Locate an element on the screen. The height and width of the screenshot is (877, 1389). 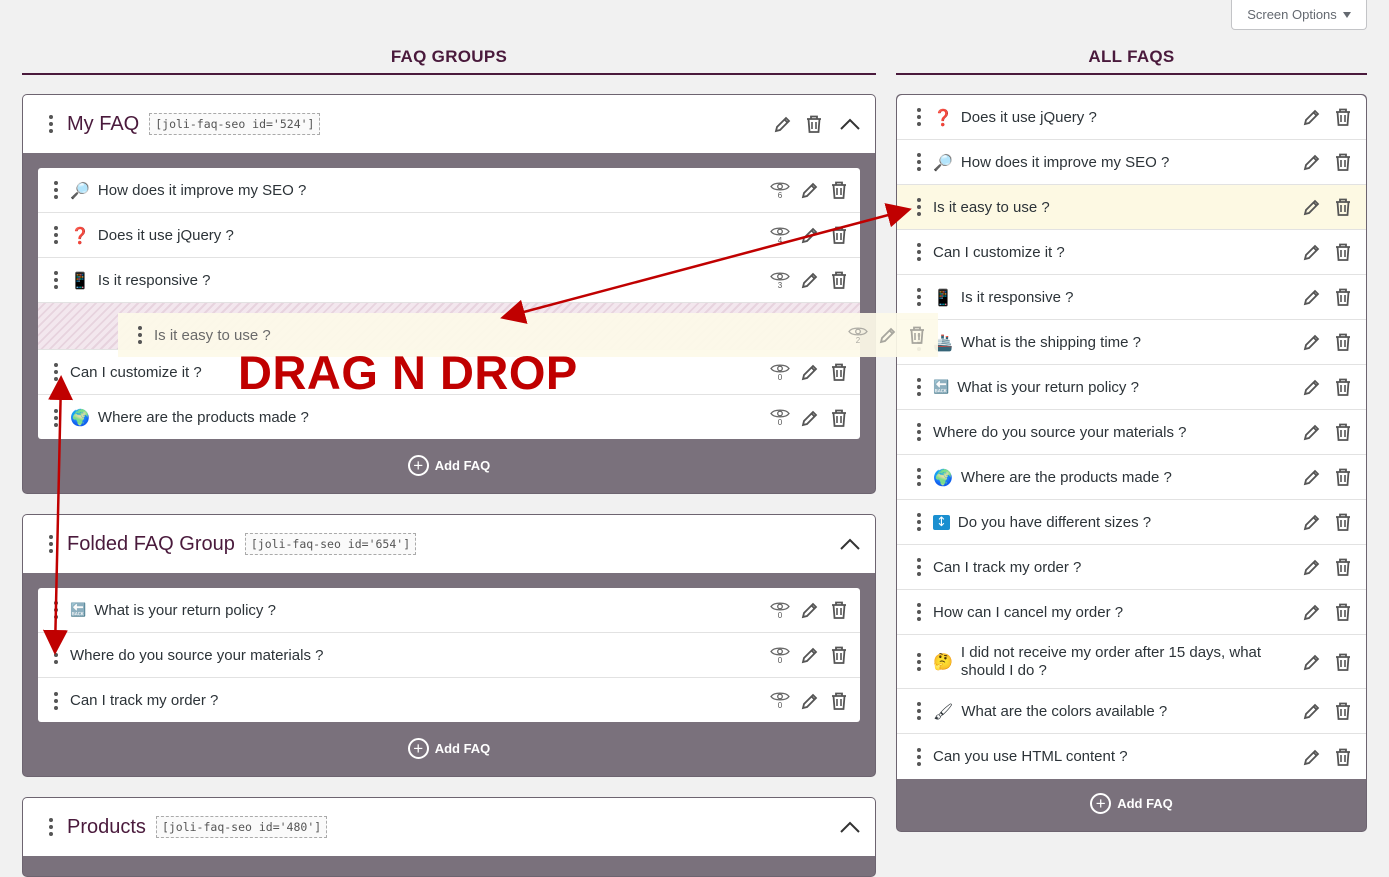
faq-row: 📱 Is it responsive ? is located at coordinates (1131, 297).